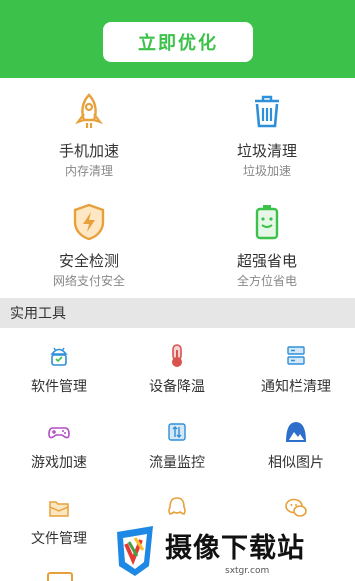  I want to click on tool-label: 软件管理, so click(59, 387).